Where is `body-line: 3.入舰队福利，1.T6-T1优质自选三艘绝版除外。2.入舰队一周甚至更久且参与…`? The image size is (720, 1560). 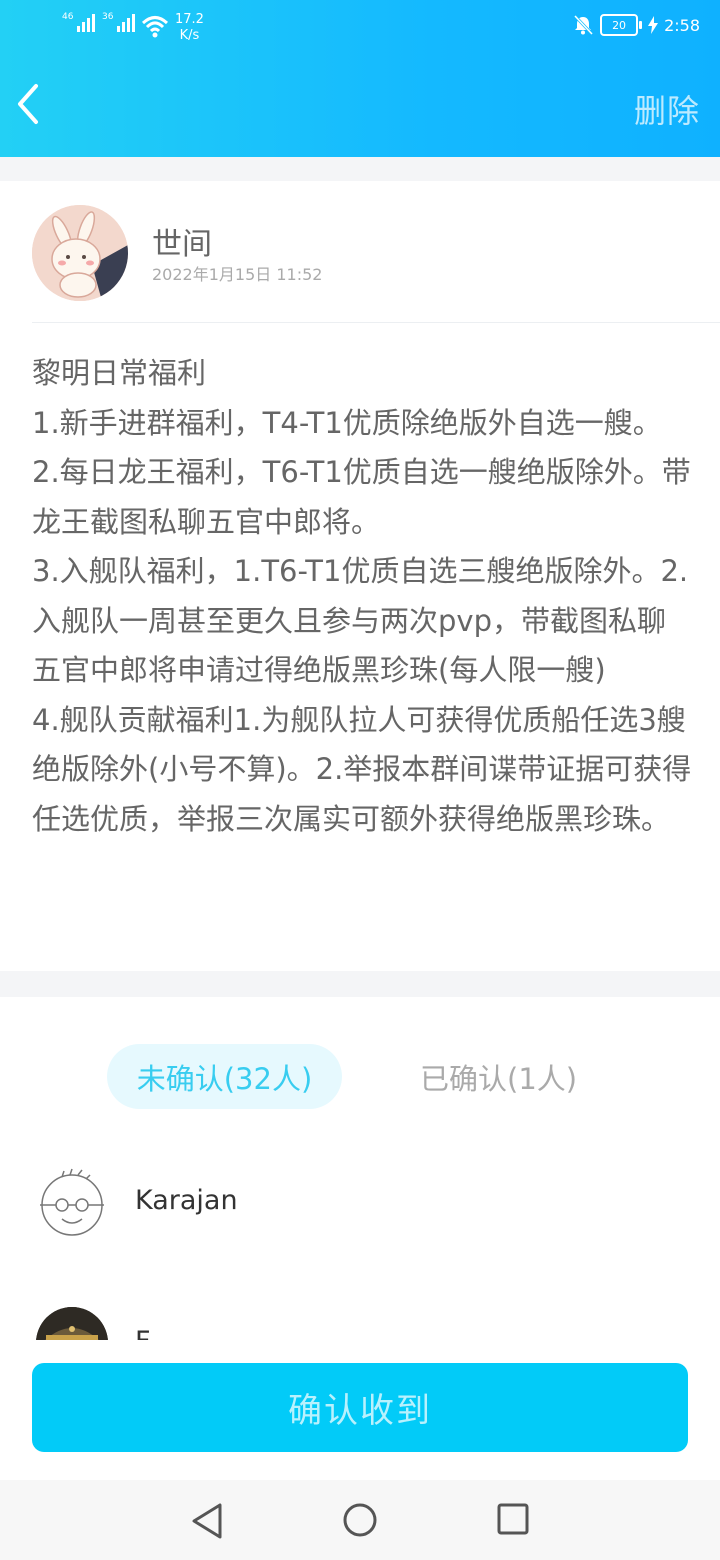
body-line: 3.入舰队福利，1.T6-T1优质自选三艘绝版除外。2.入舰队一周甚至更久且参与… is located at coordinates (360, 620).